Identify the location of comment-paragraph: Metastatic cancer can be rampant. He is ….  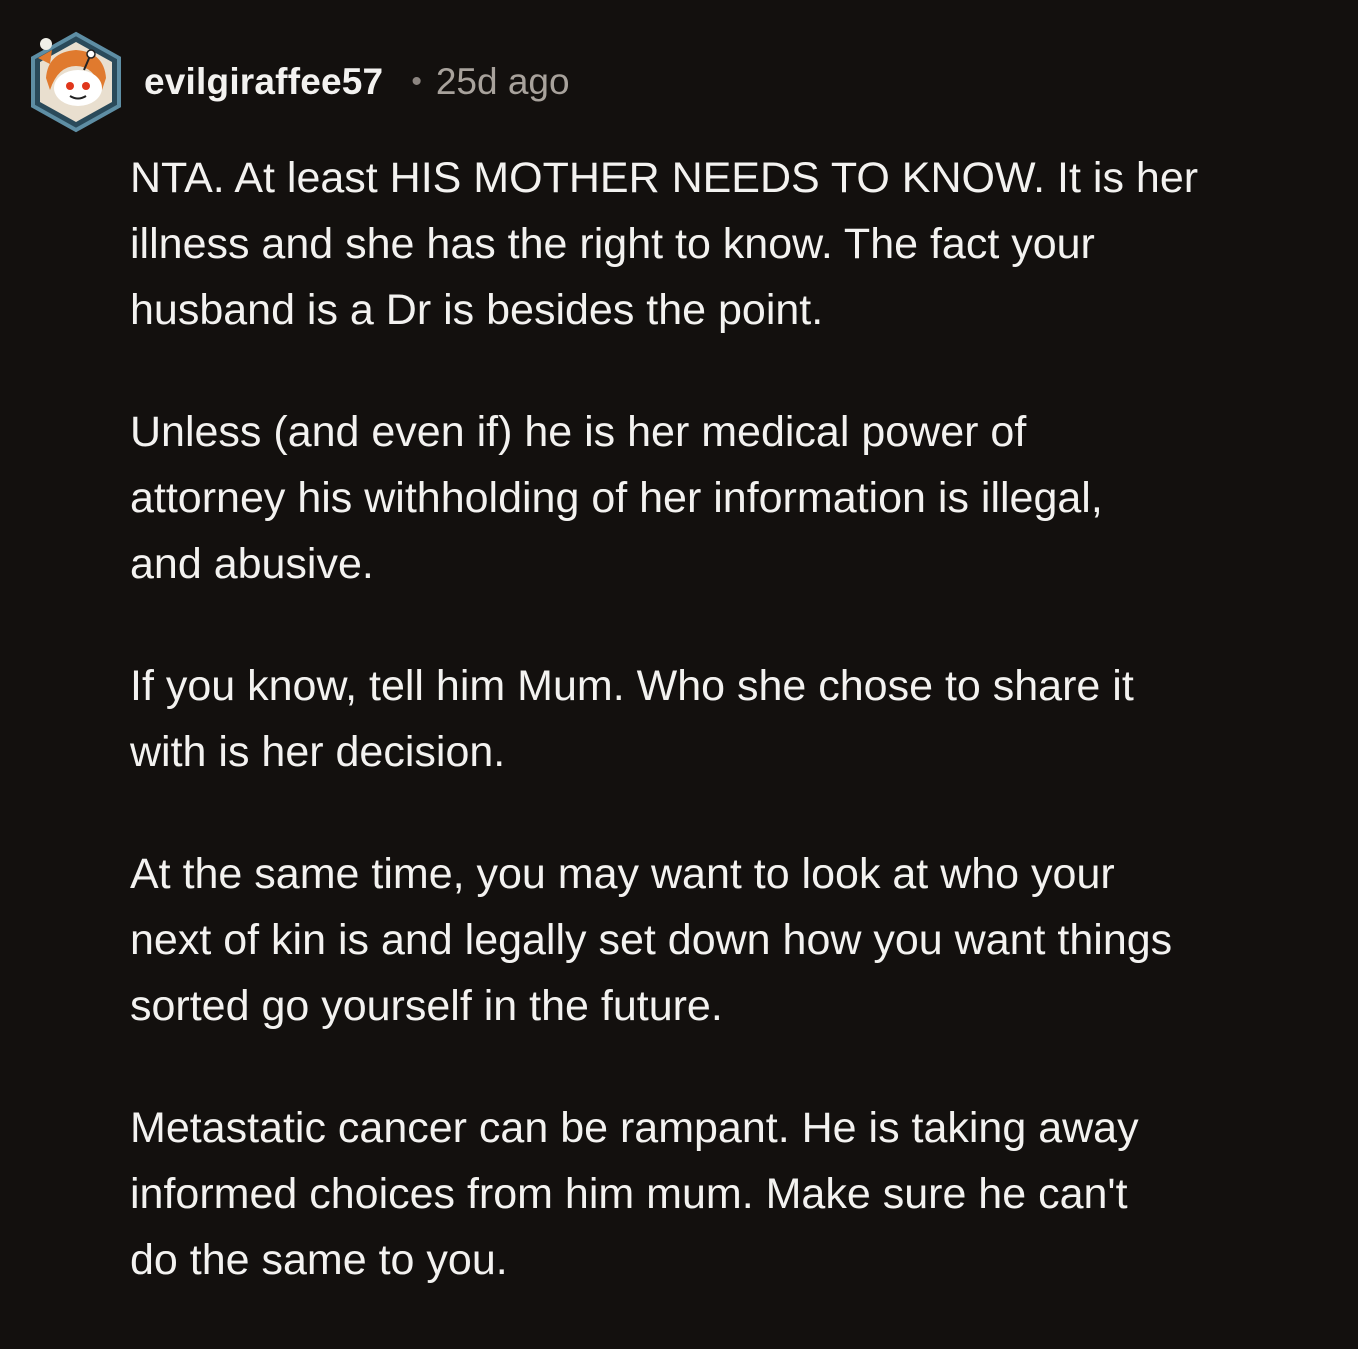
(634, 1194).